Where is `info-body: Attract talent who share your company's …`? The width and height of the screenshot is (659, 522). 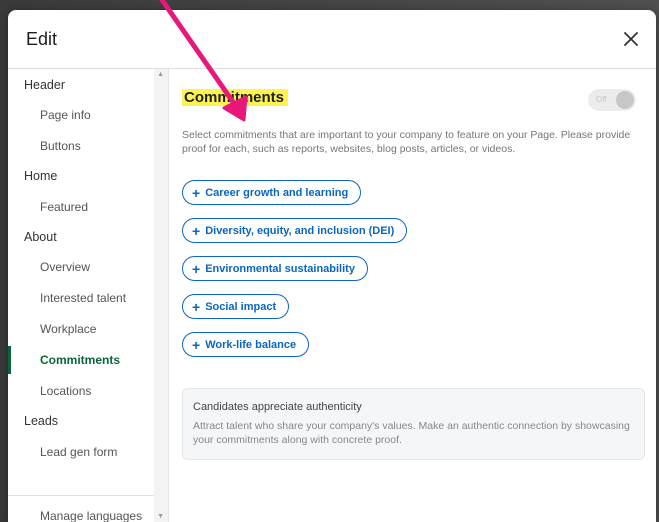 info-body: Attract talent who share your company's … is located at coordinates (411, 433).